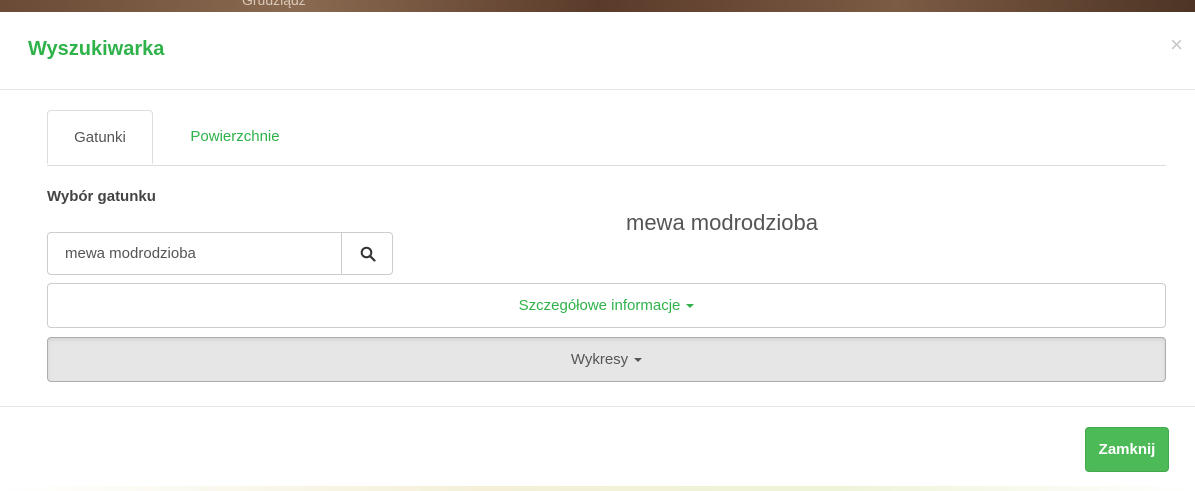  What do you see at coordinates (599, 359) in the screenshot?
I see `charts-dropdown-label: Wykresy` at bounding box center [599, 359].